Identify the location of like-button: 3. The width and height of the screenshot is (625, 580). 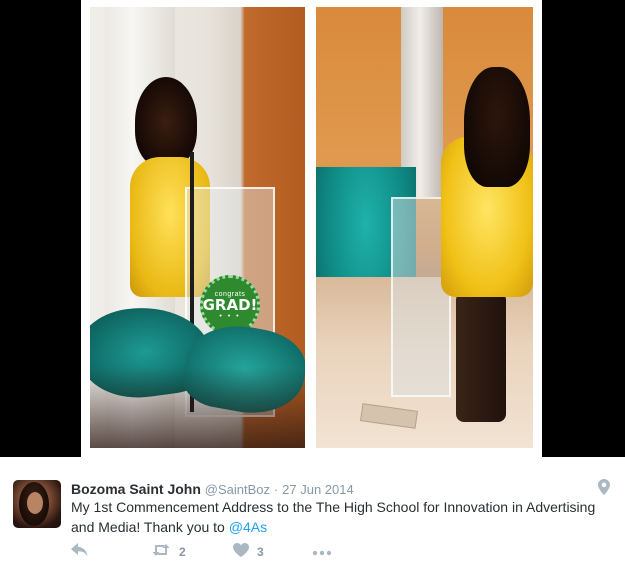
(248, 552).